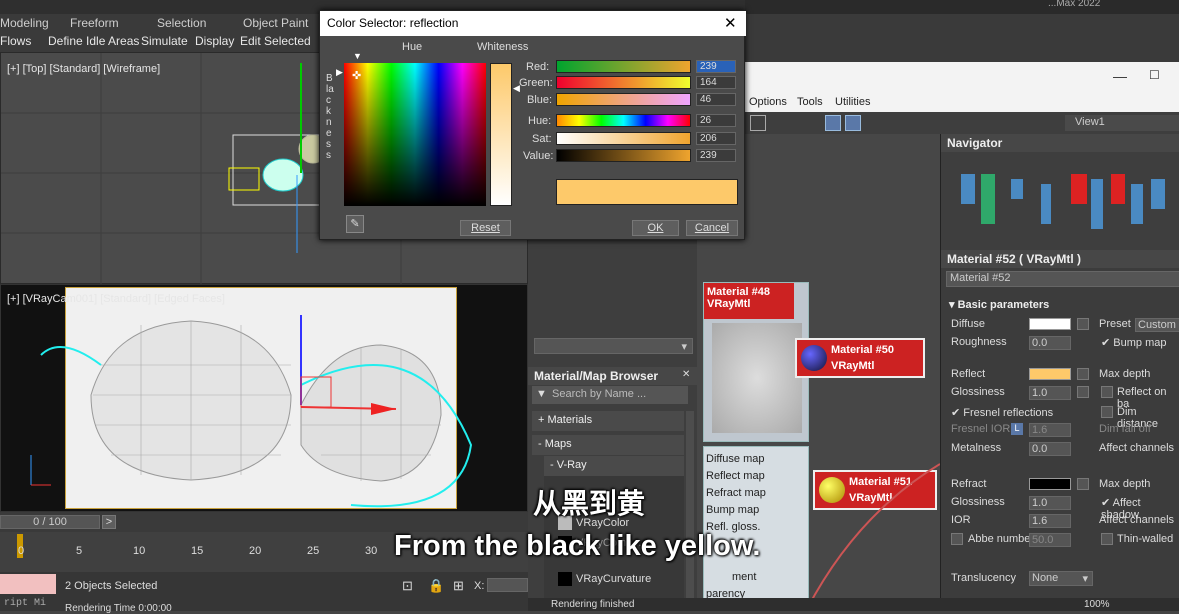 This screenshot has height=614, width=1179. I want to click on fresnel-ior-spinner: 1.6, so click(1050, 430).